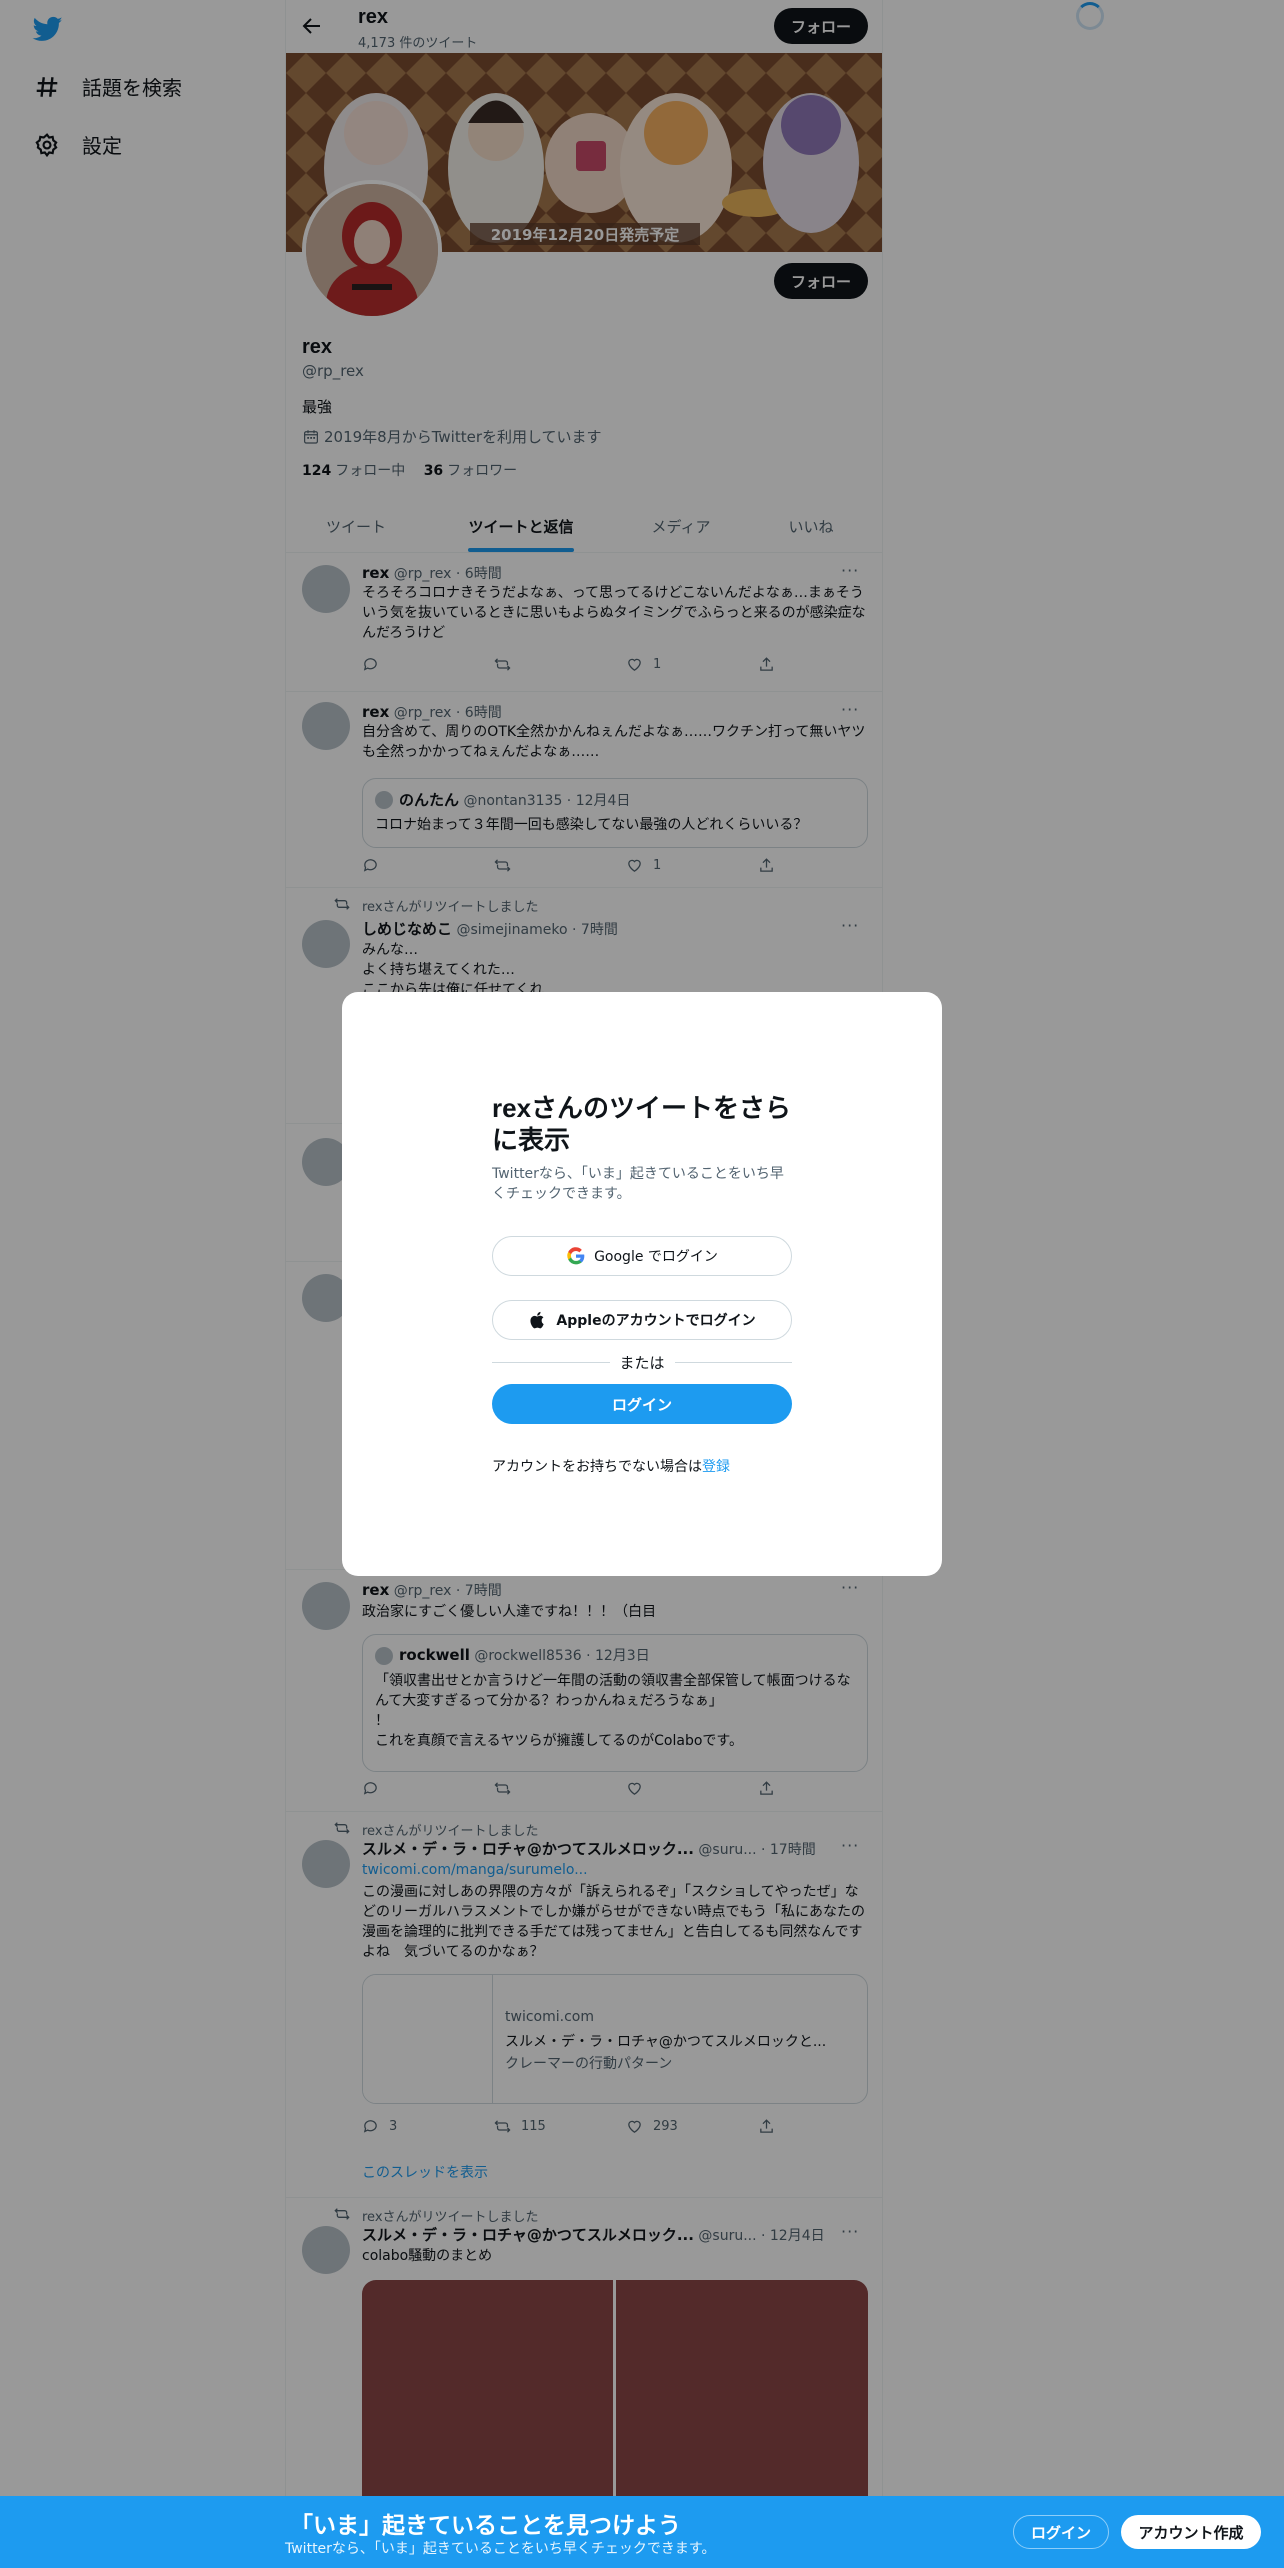  Describe the element at coordinates (638, 1184) in the screenshot. I see `modal-subtitle: Twitterなら、「いま」起きていることをいち早くチェックできます。` at that location.